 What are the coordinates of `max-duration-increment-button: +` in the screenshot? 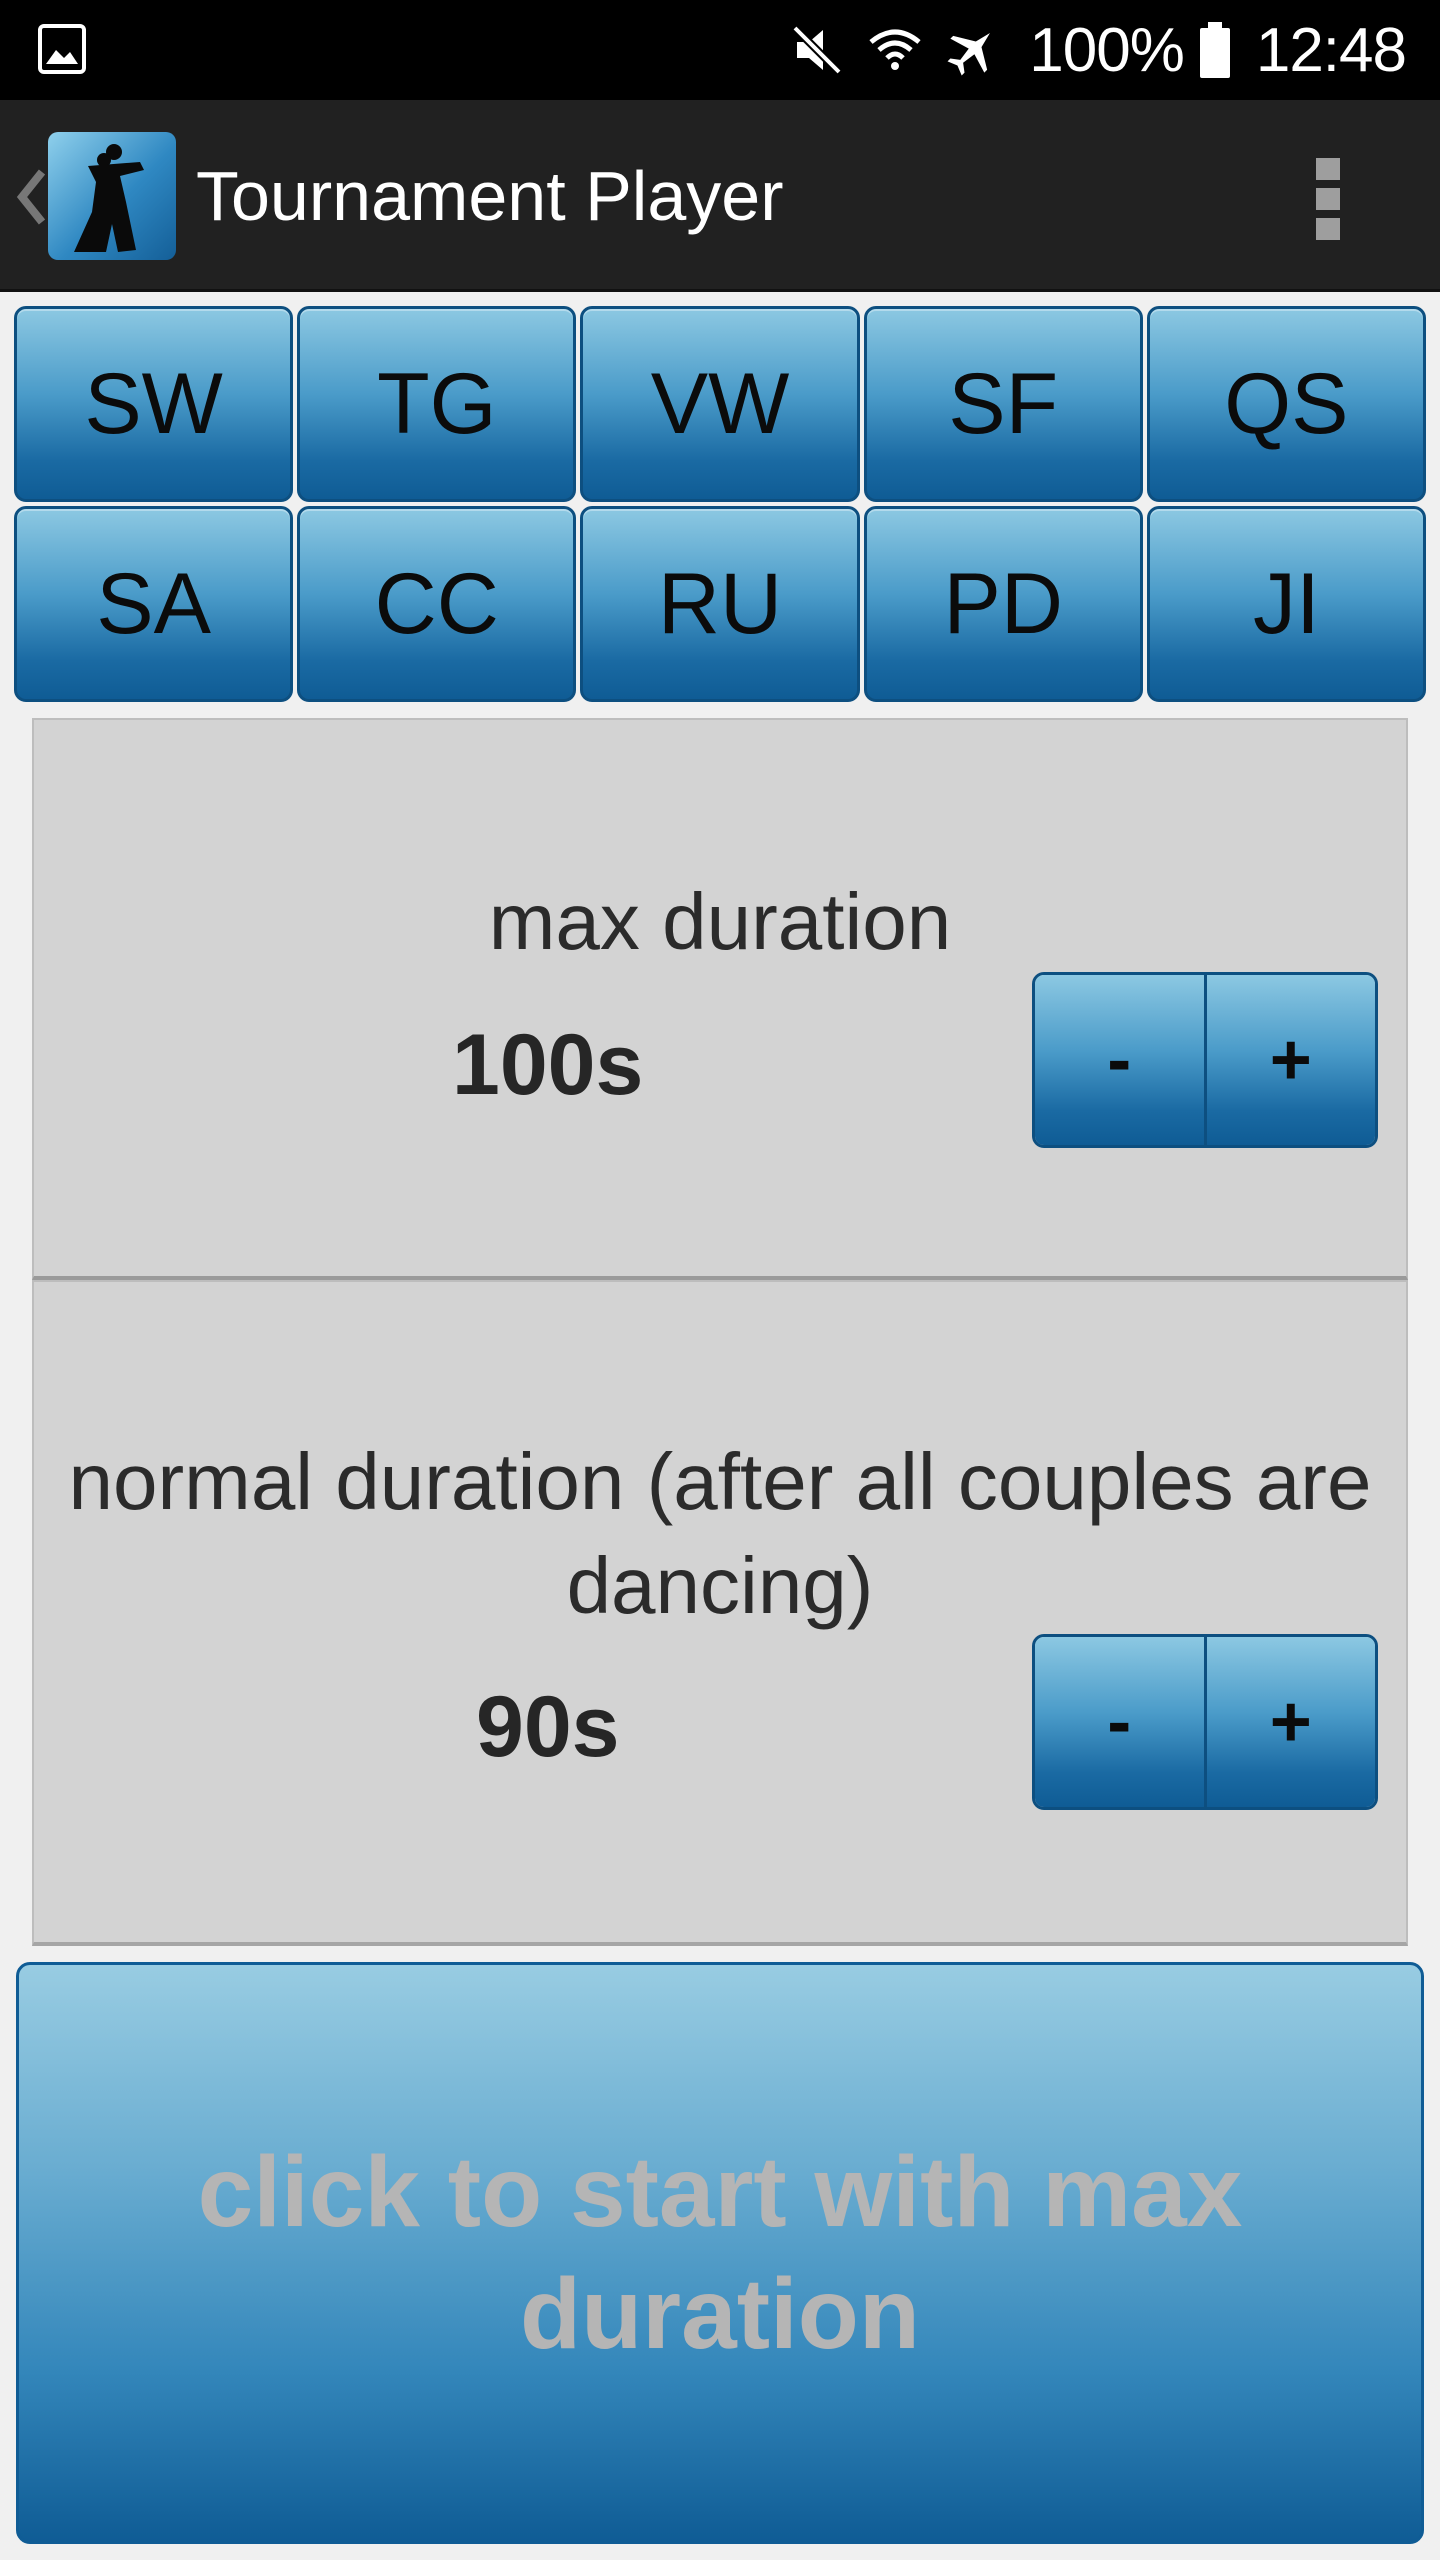 It's located at (1289, 1060).